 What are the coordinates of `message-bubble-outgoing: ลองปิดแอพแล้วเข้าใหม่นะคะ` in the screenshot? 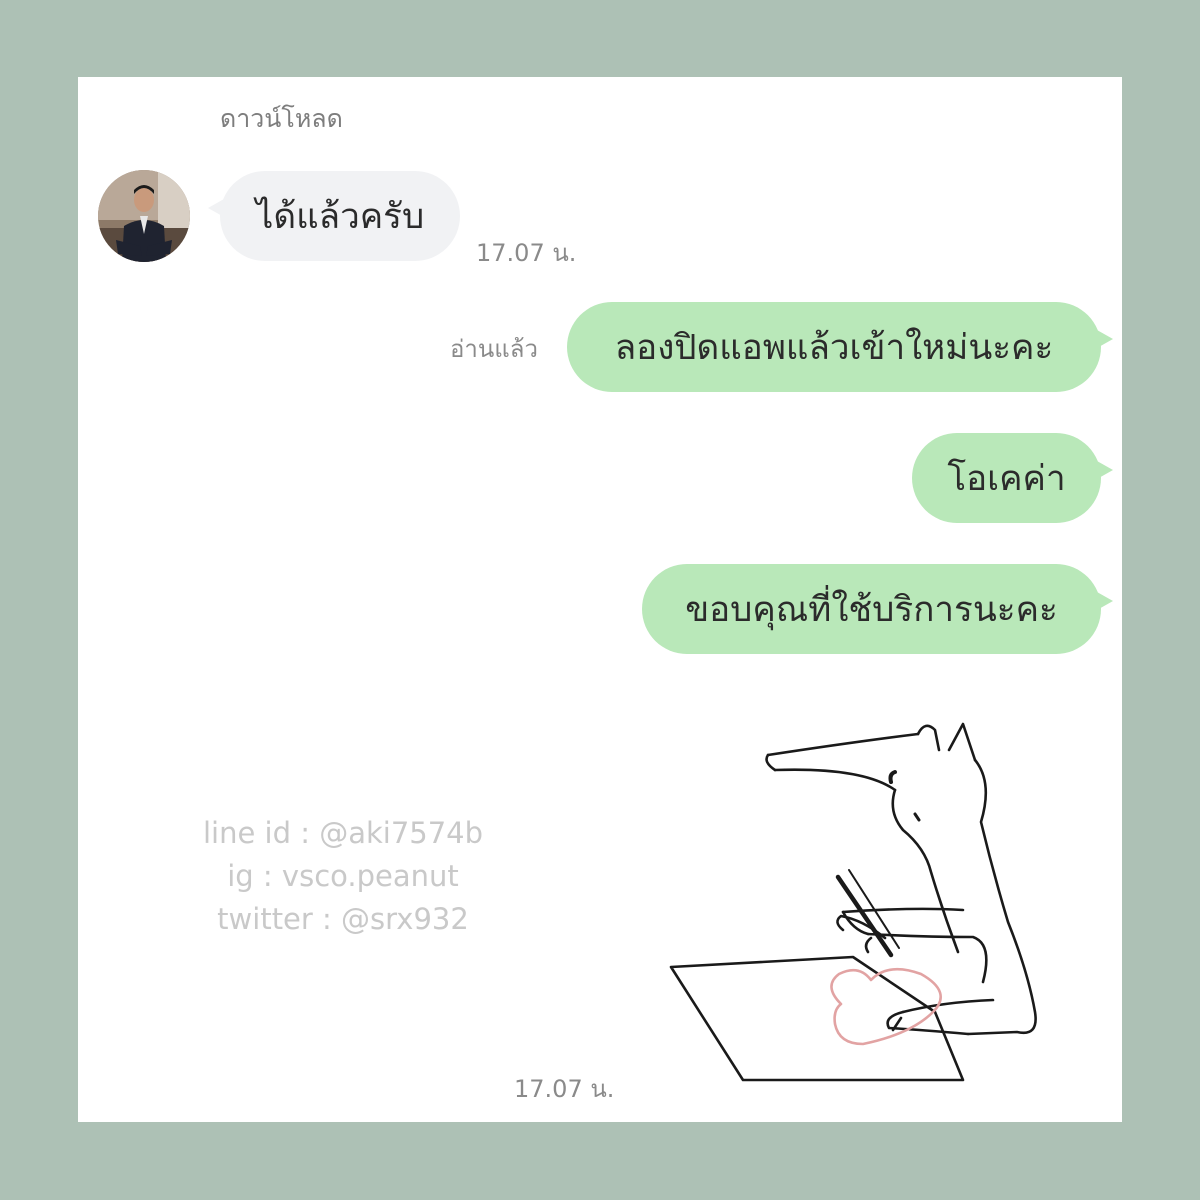 It's located at (840, 347).